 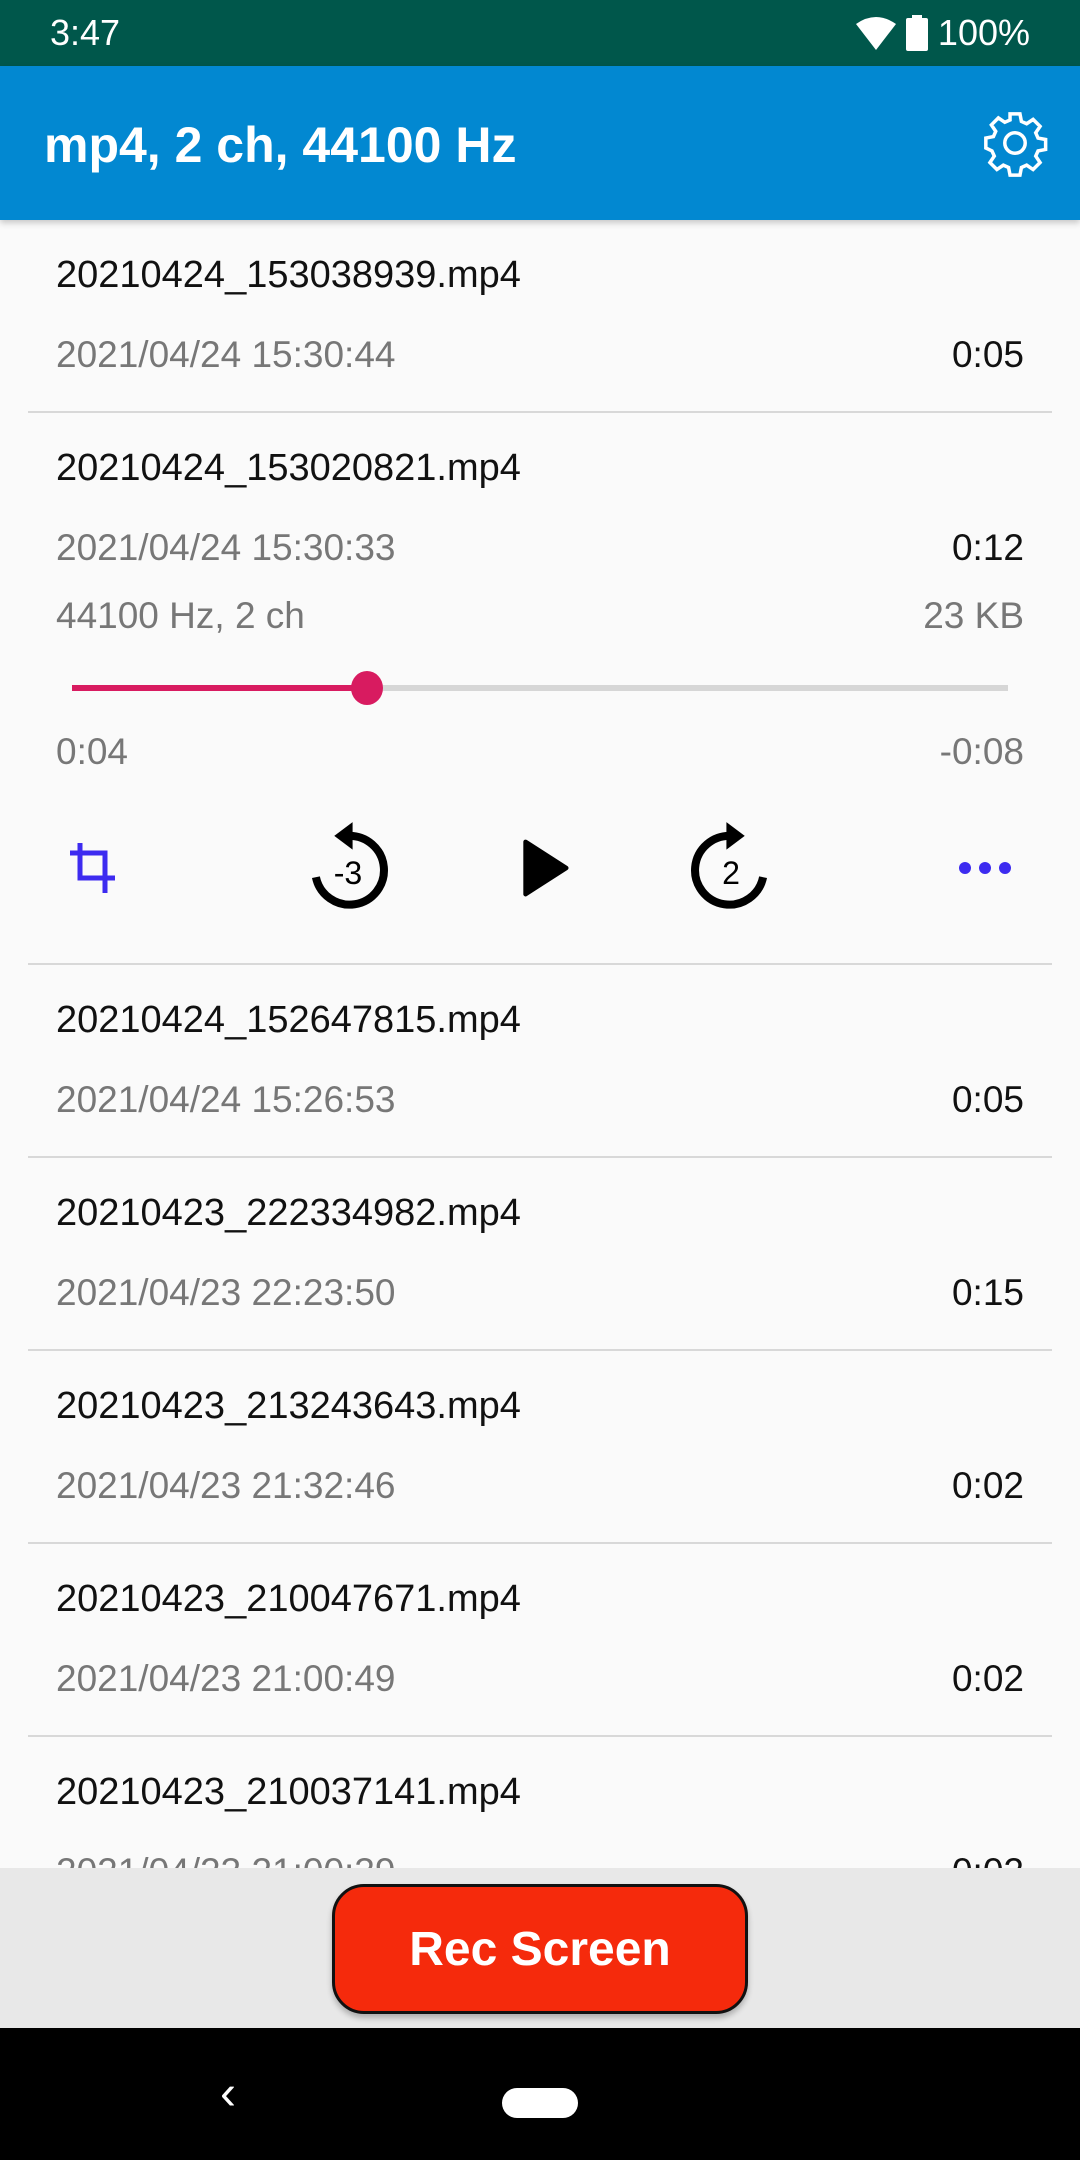 What do you see at coordinates (983, 32) in the screenshot?
I see `battery-percent: 100%` at bounding box center [983, 32].